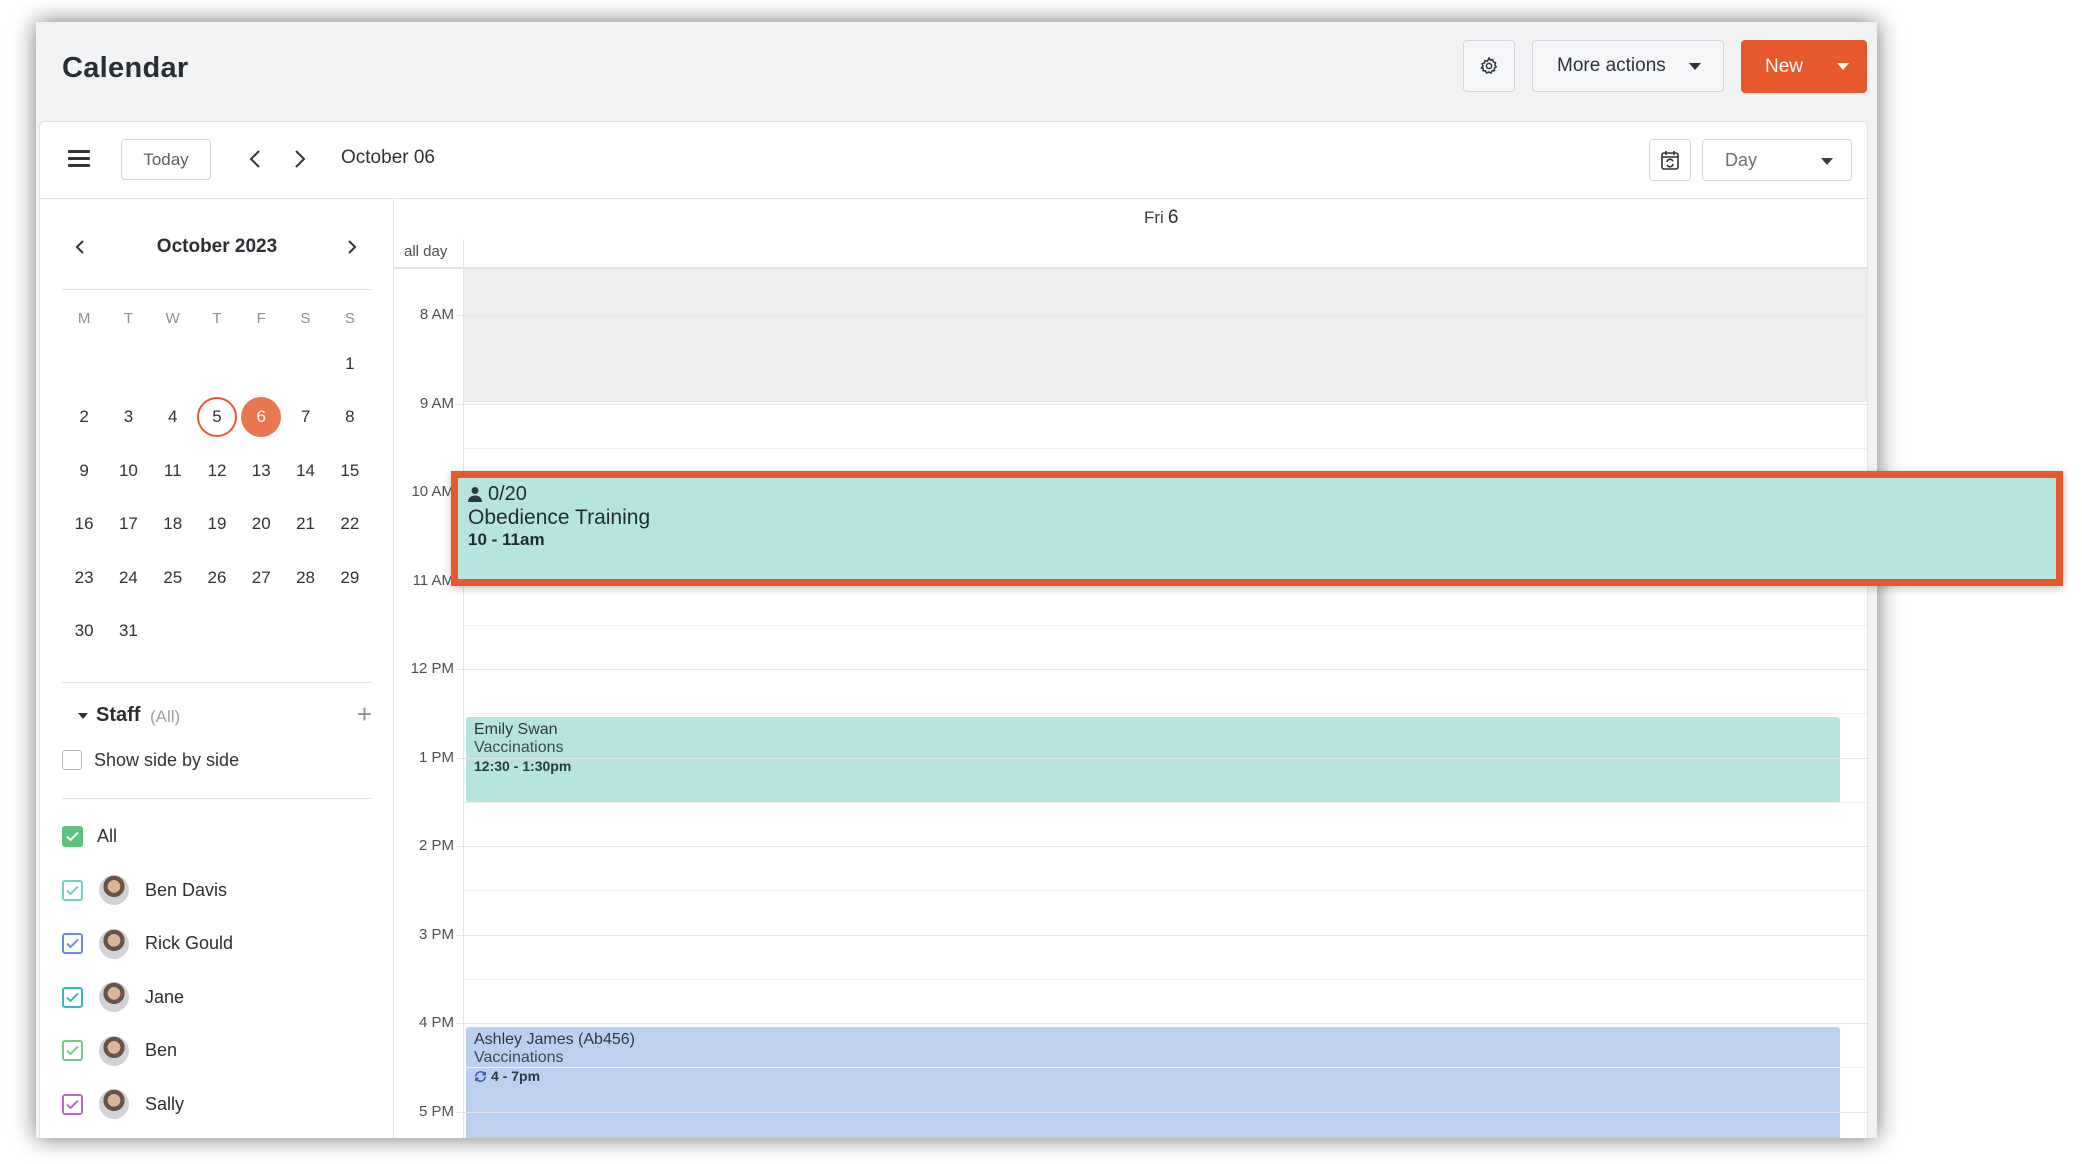 This screenshot has height=1164, width=2082. Describe the element at coordinates (1257, 528) in the screenshot. I see `event-obedience-training: 0/20 Obedience Training 10 - 11am` at that location.